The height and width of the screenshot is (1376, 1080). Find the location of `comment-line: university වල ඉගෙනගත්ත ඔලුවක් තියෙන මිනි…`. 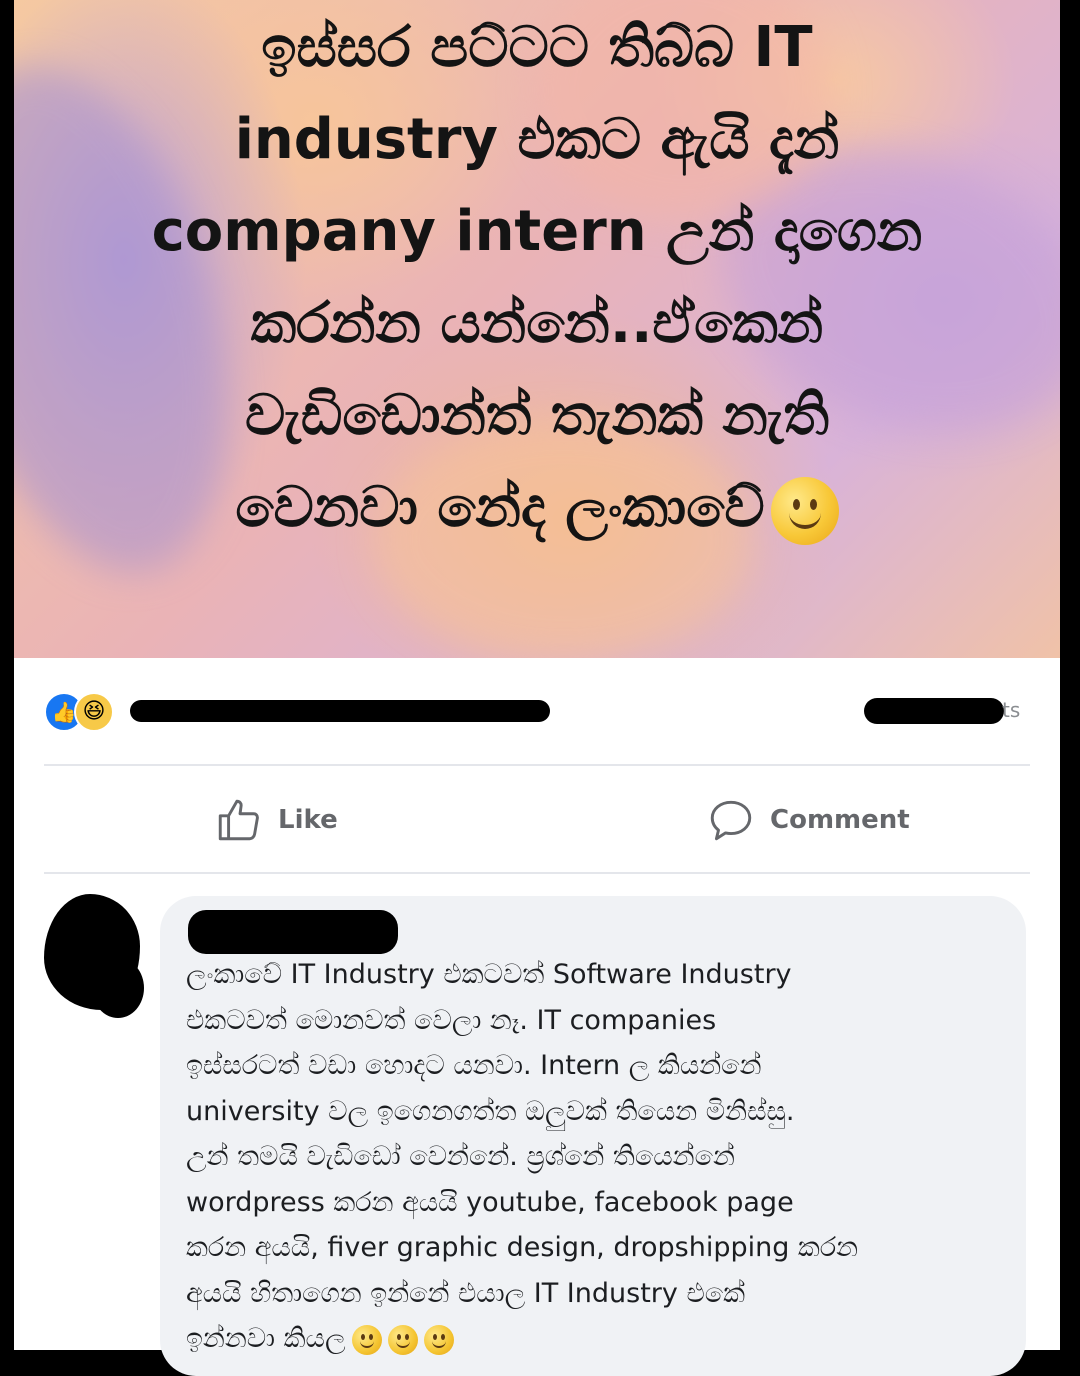

comment-line: university වල ඉගෙනගත්ත ඔලුවක් තියෙන මිනි… is located at coordinates (490, 1111).